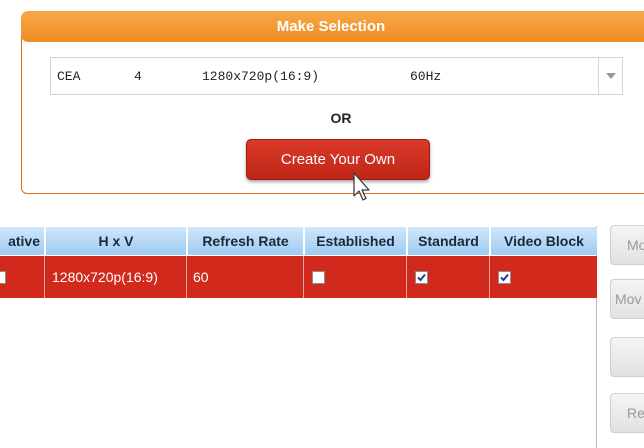  I want to click on create-your-own-button: Create Your Own, so click(338, 159).